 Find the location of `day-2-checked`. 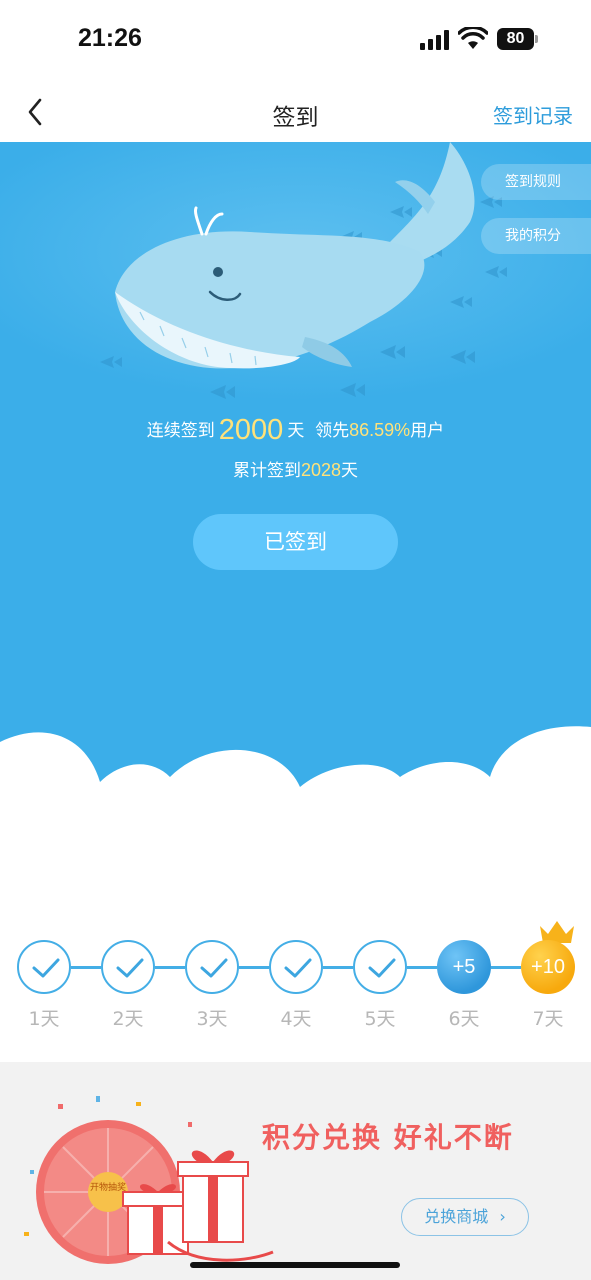

day-2-checked is located at coordinates (128, 967).